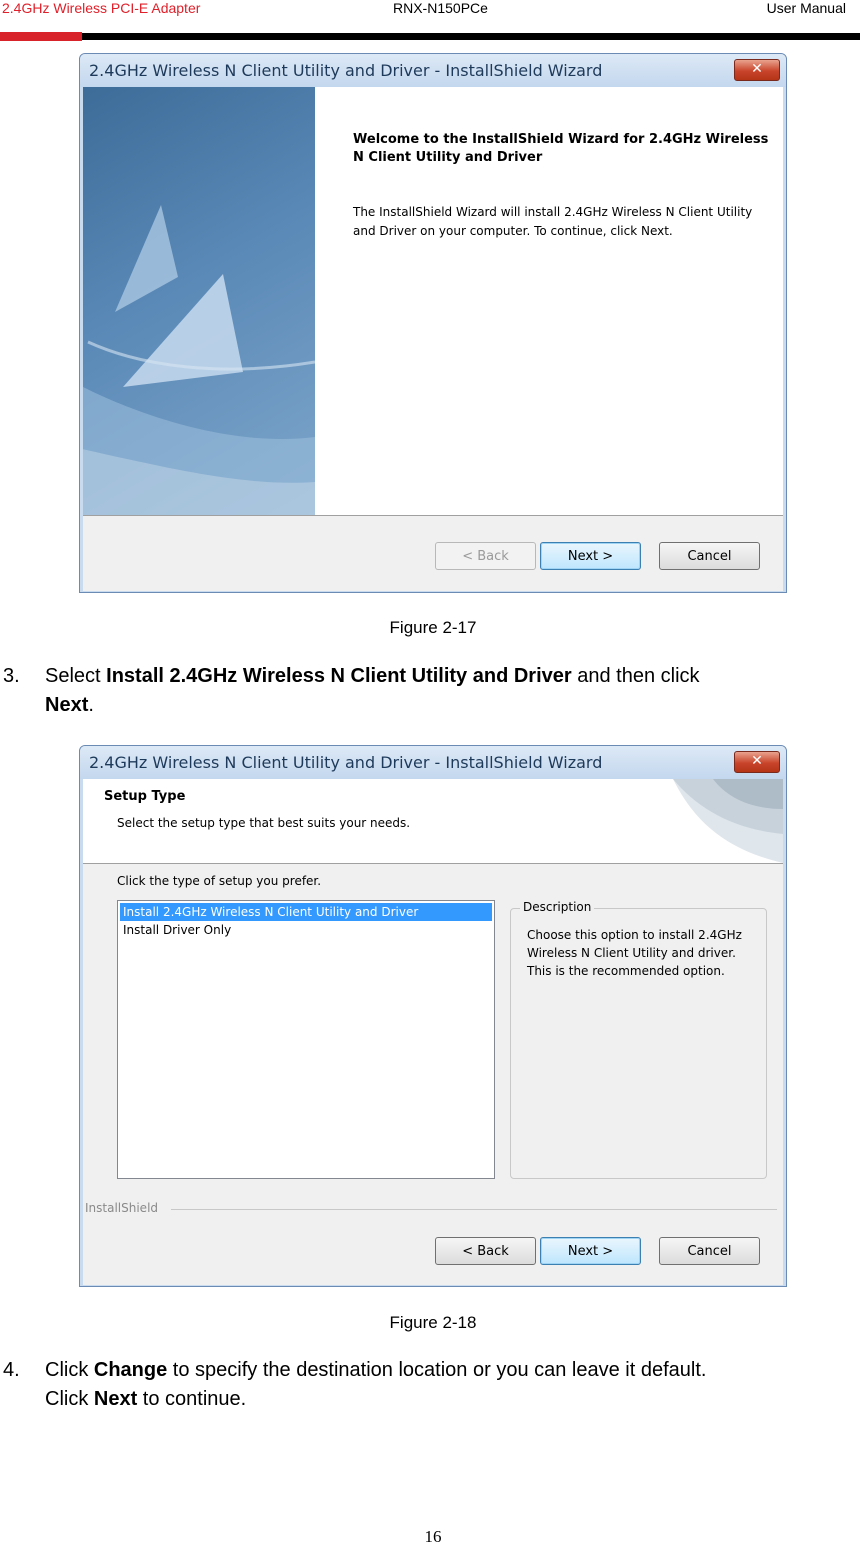 Image resolution: width=866 pixels, height=1548 pixels. What do you see at coordinates (433, 515) in the screenshot?
I see `button-separator` at bounding box center [433, 515].